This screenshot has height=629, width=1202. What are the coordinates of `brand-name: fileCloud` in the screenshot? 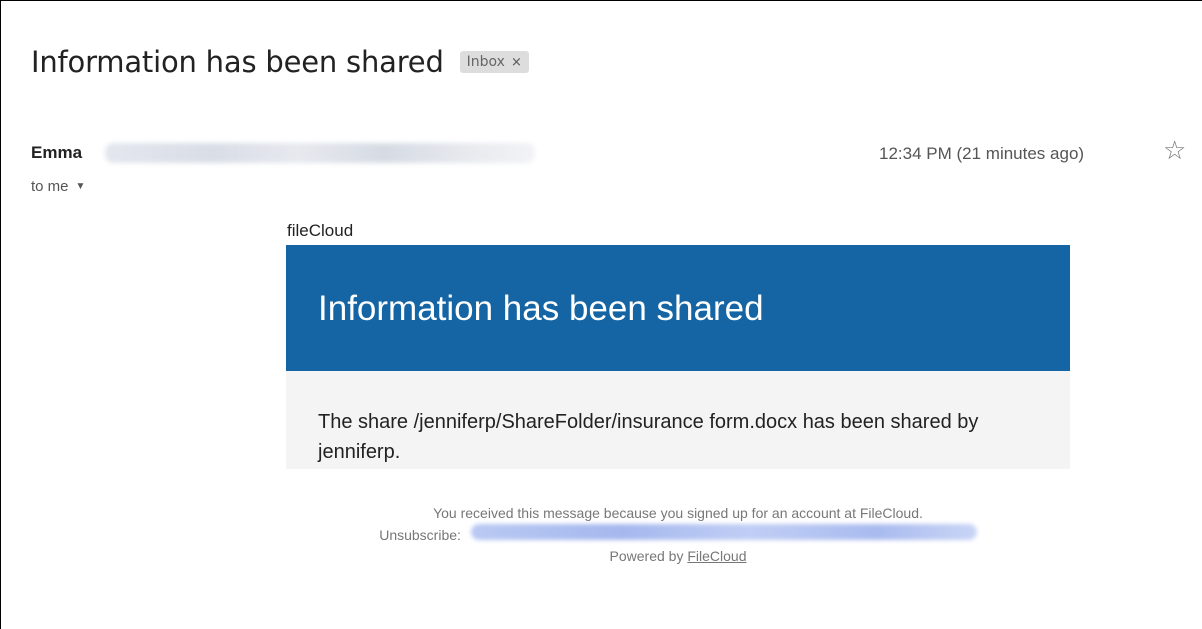 It's located at (320, 230).